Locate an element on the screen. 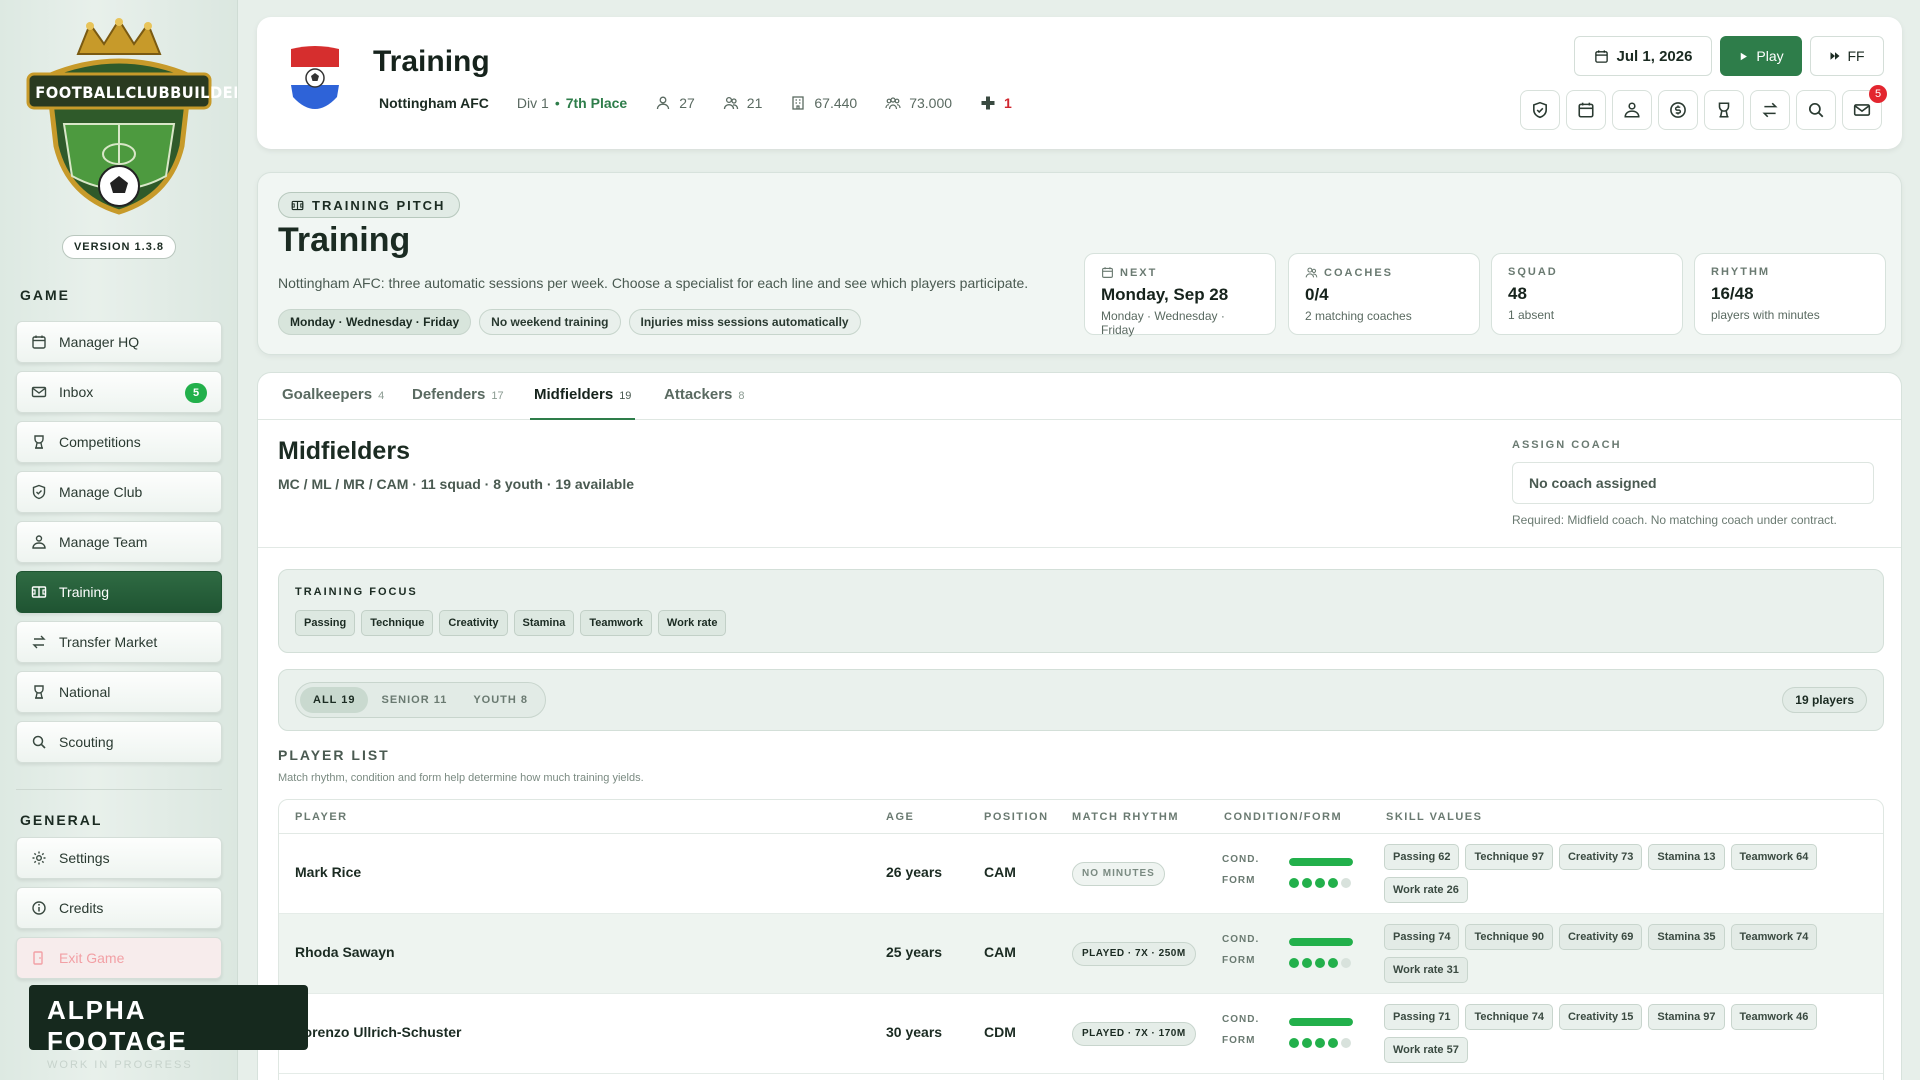  club-crest-icon is located at coordinates (315, 77).